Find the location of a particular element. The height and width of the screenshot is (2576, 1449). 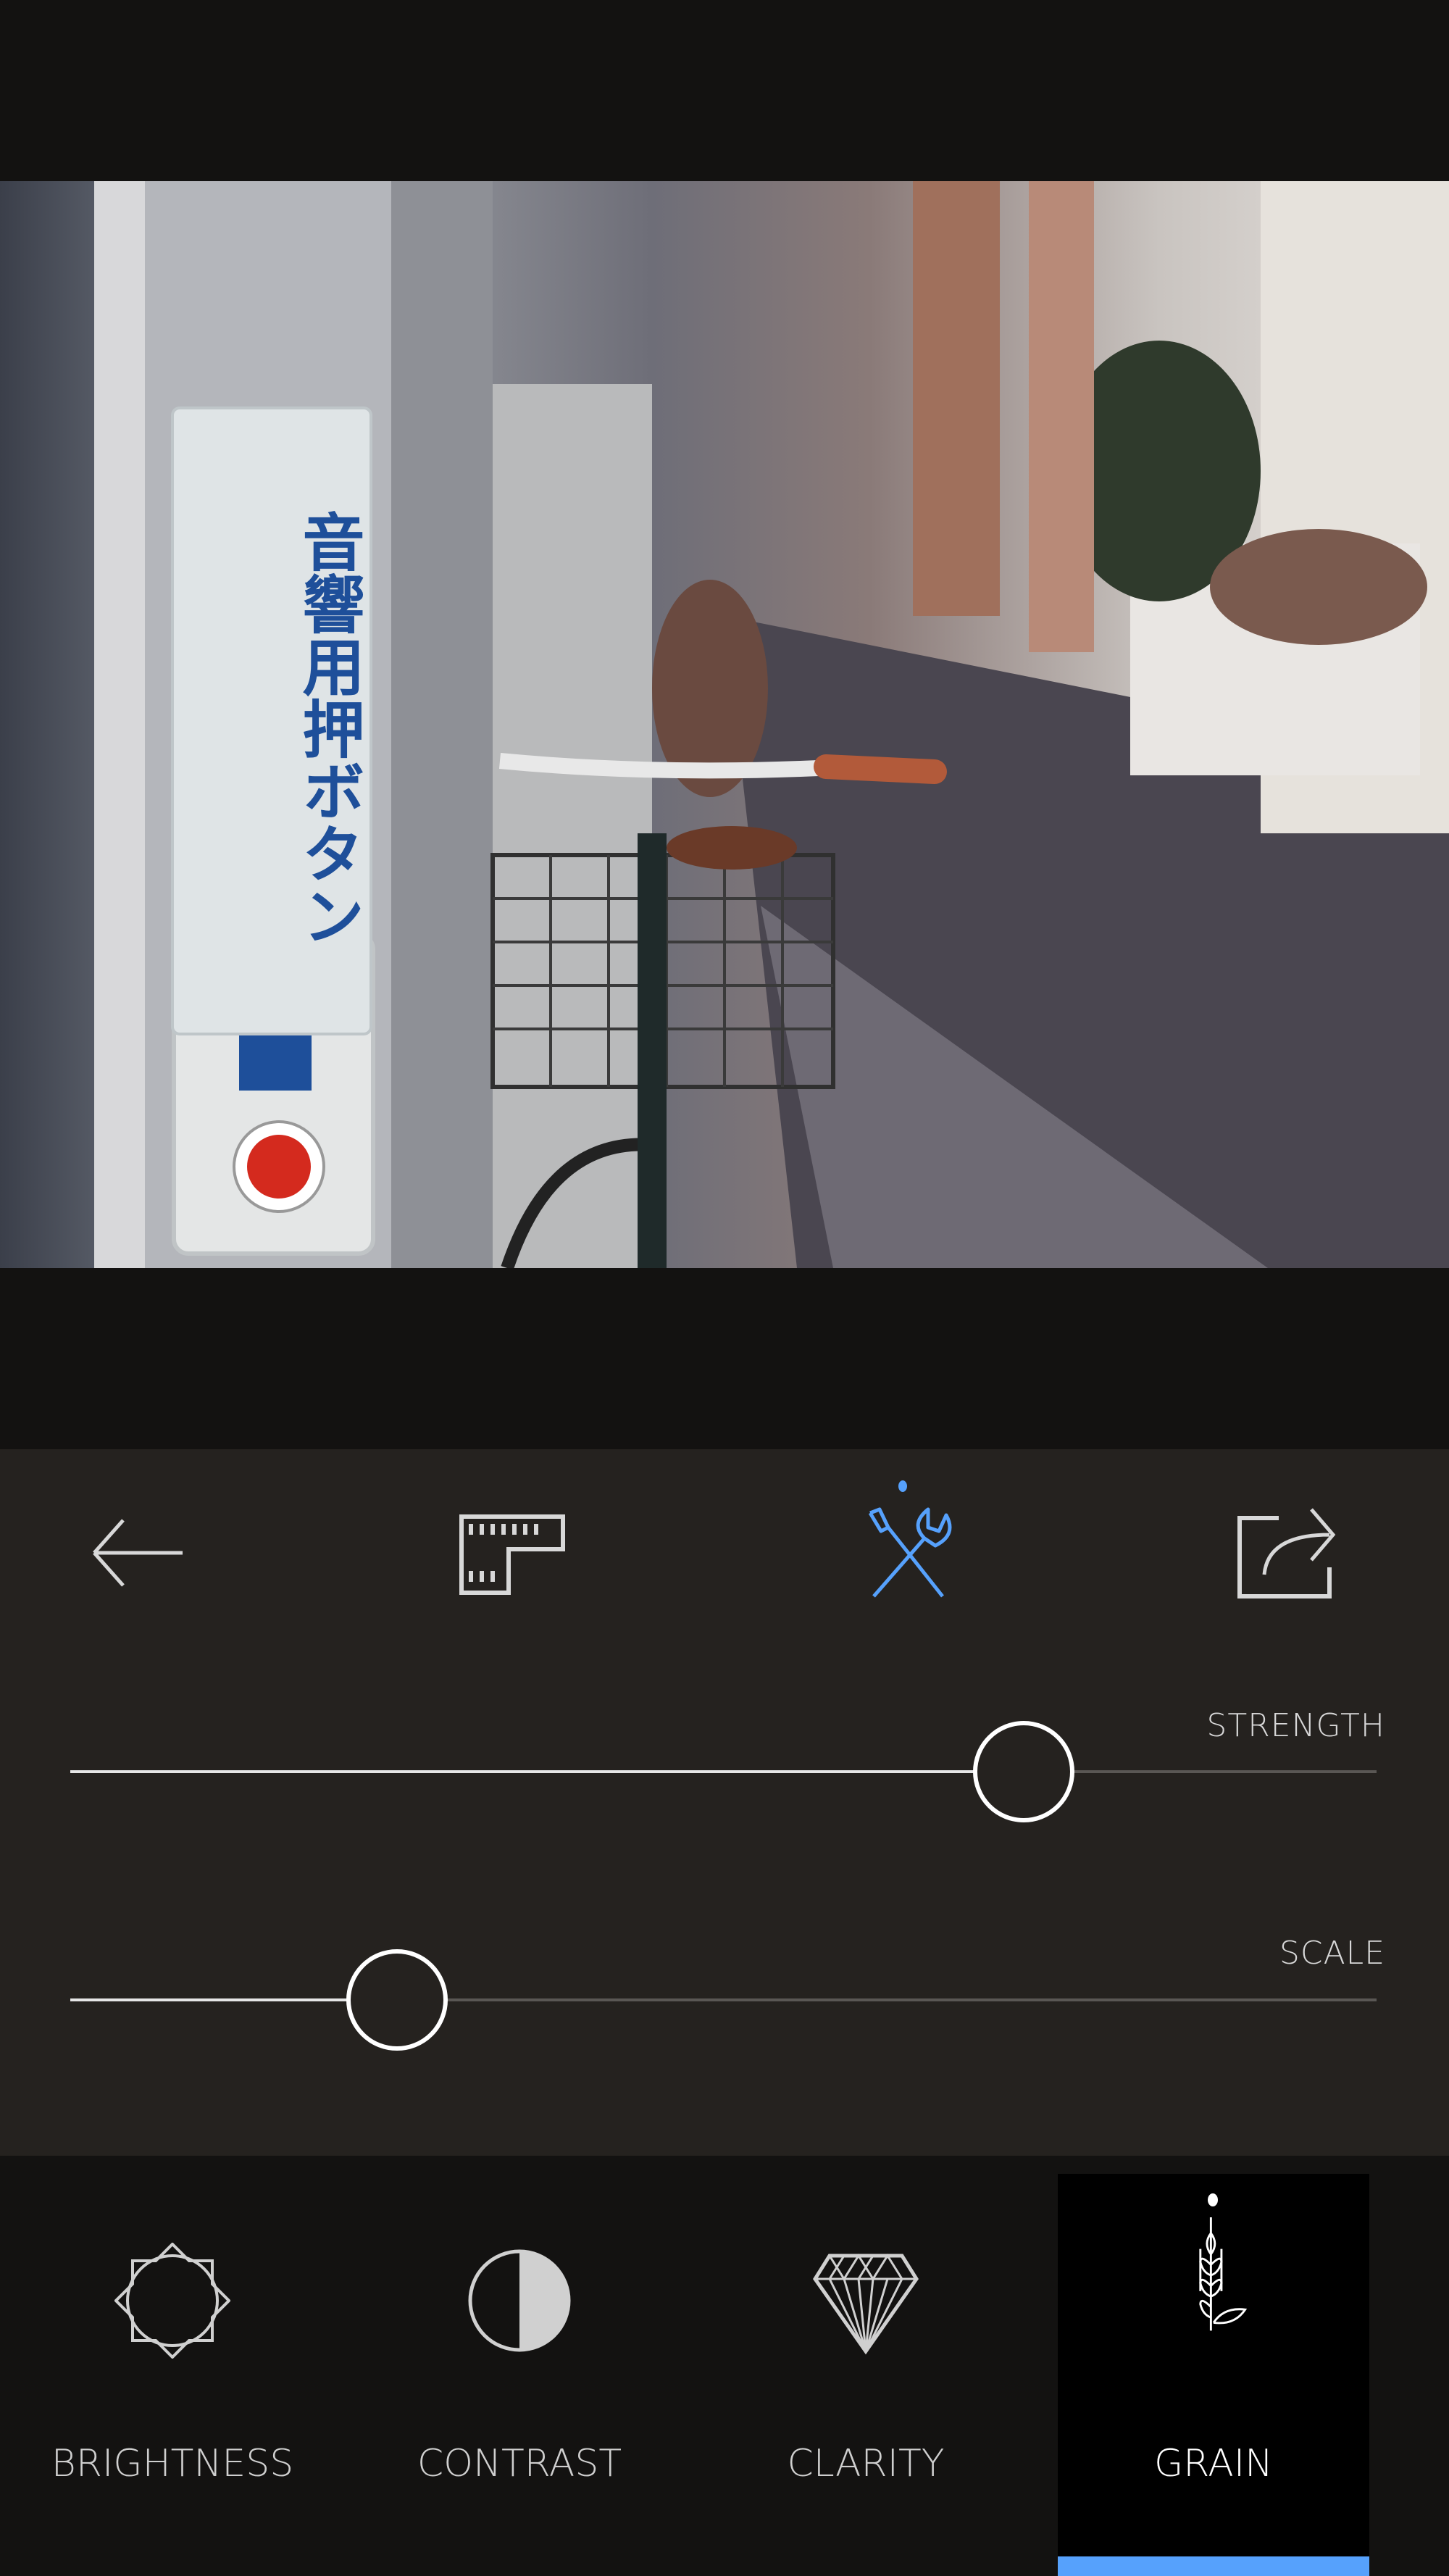

selected-indicator-dot is located at coordinates (1213, 2199).